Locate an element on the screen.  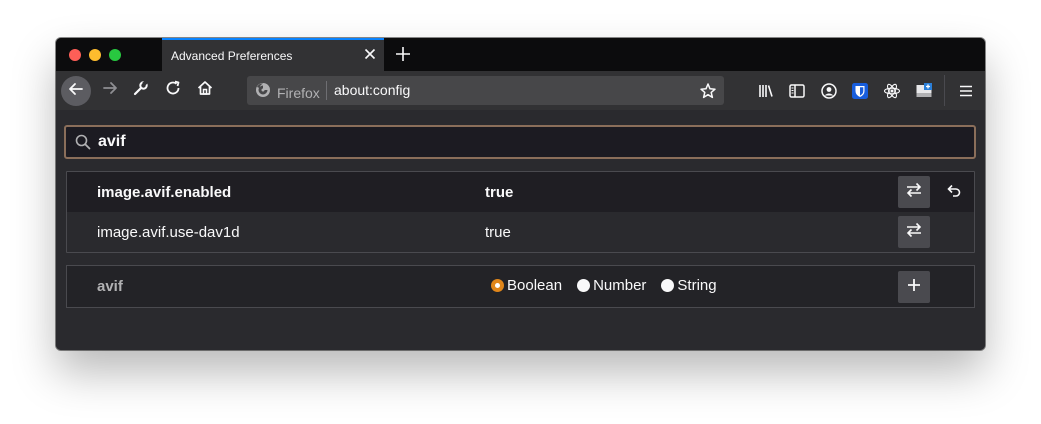
toolbar-divider is located at coordinates (944, 90).